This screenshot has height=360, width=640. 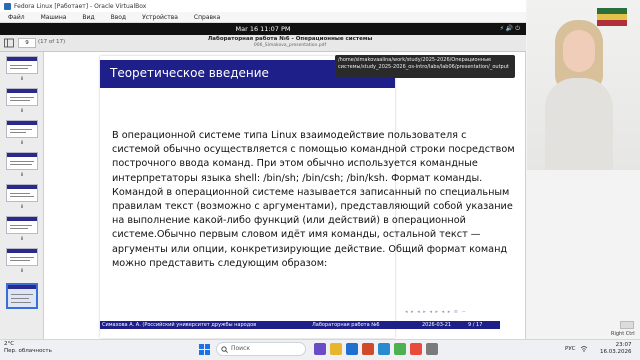 I want to click on chrome-icon, so click(x=400, y=349).